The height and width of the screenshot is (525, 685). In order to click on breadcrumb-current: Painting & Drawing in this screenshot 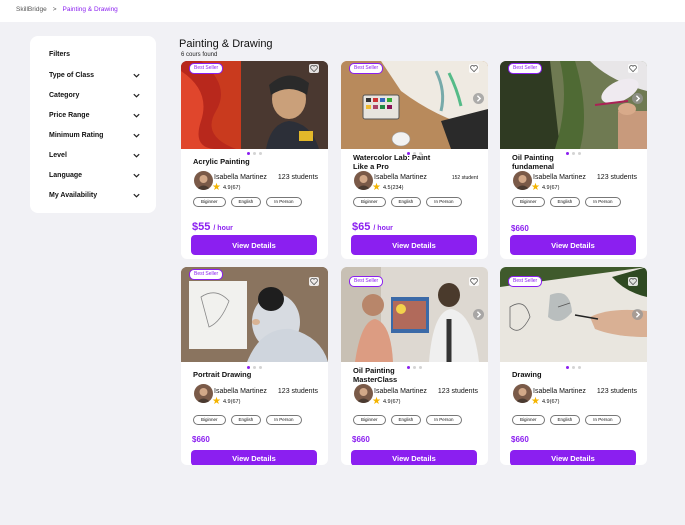, I will do `click(90, 9)`.